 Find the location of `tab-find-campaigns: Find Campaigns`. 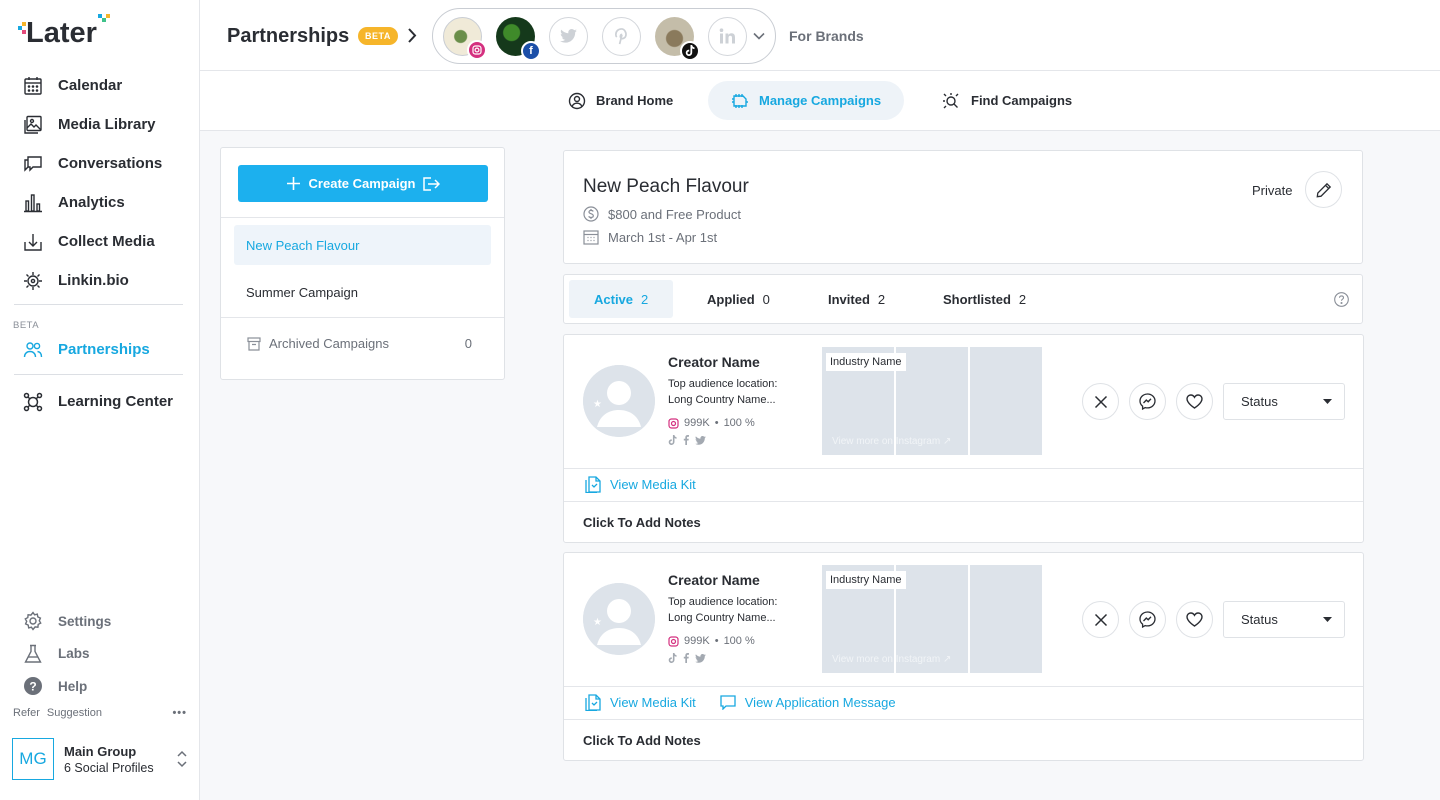

tab-find-campaigns: Find Campaigns is located at coordinates (1006, 100).